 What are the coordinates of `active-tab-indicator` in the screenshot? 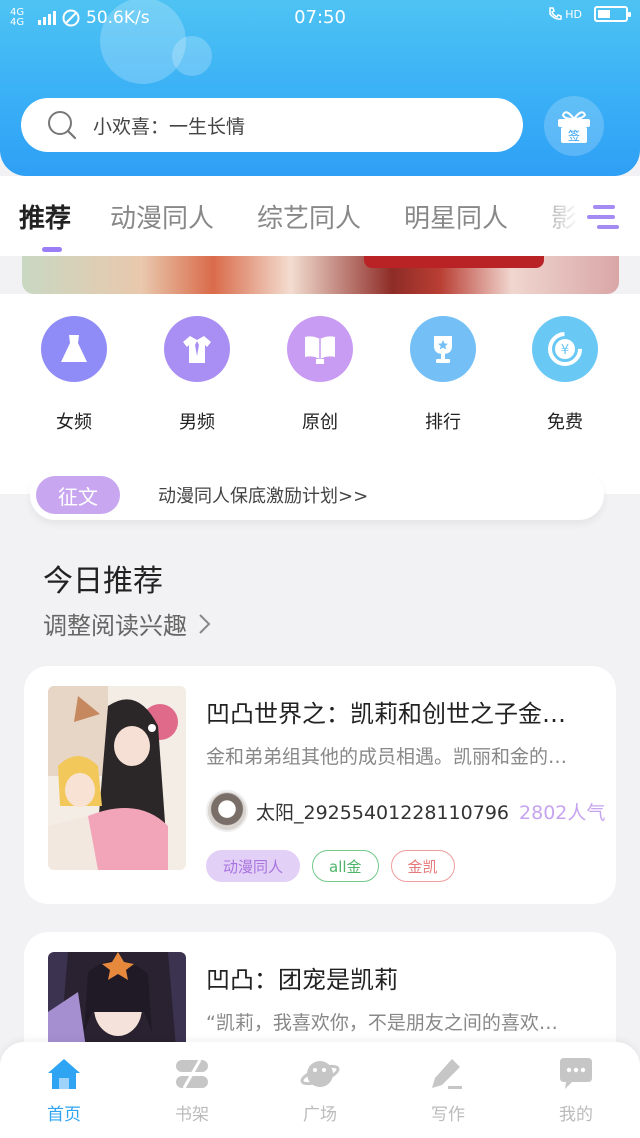 It's located at (52, 249).